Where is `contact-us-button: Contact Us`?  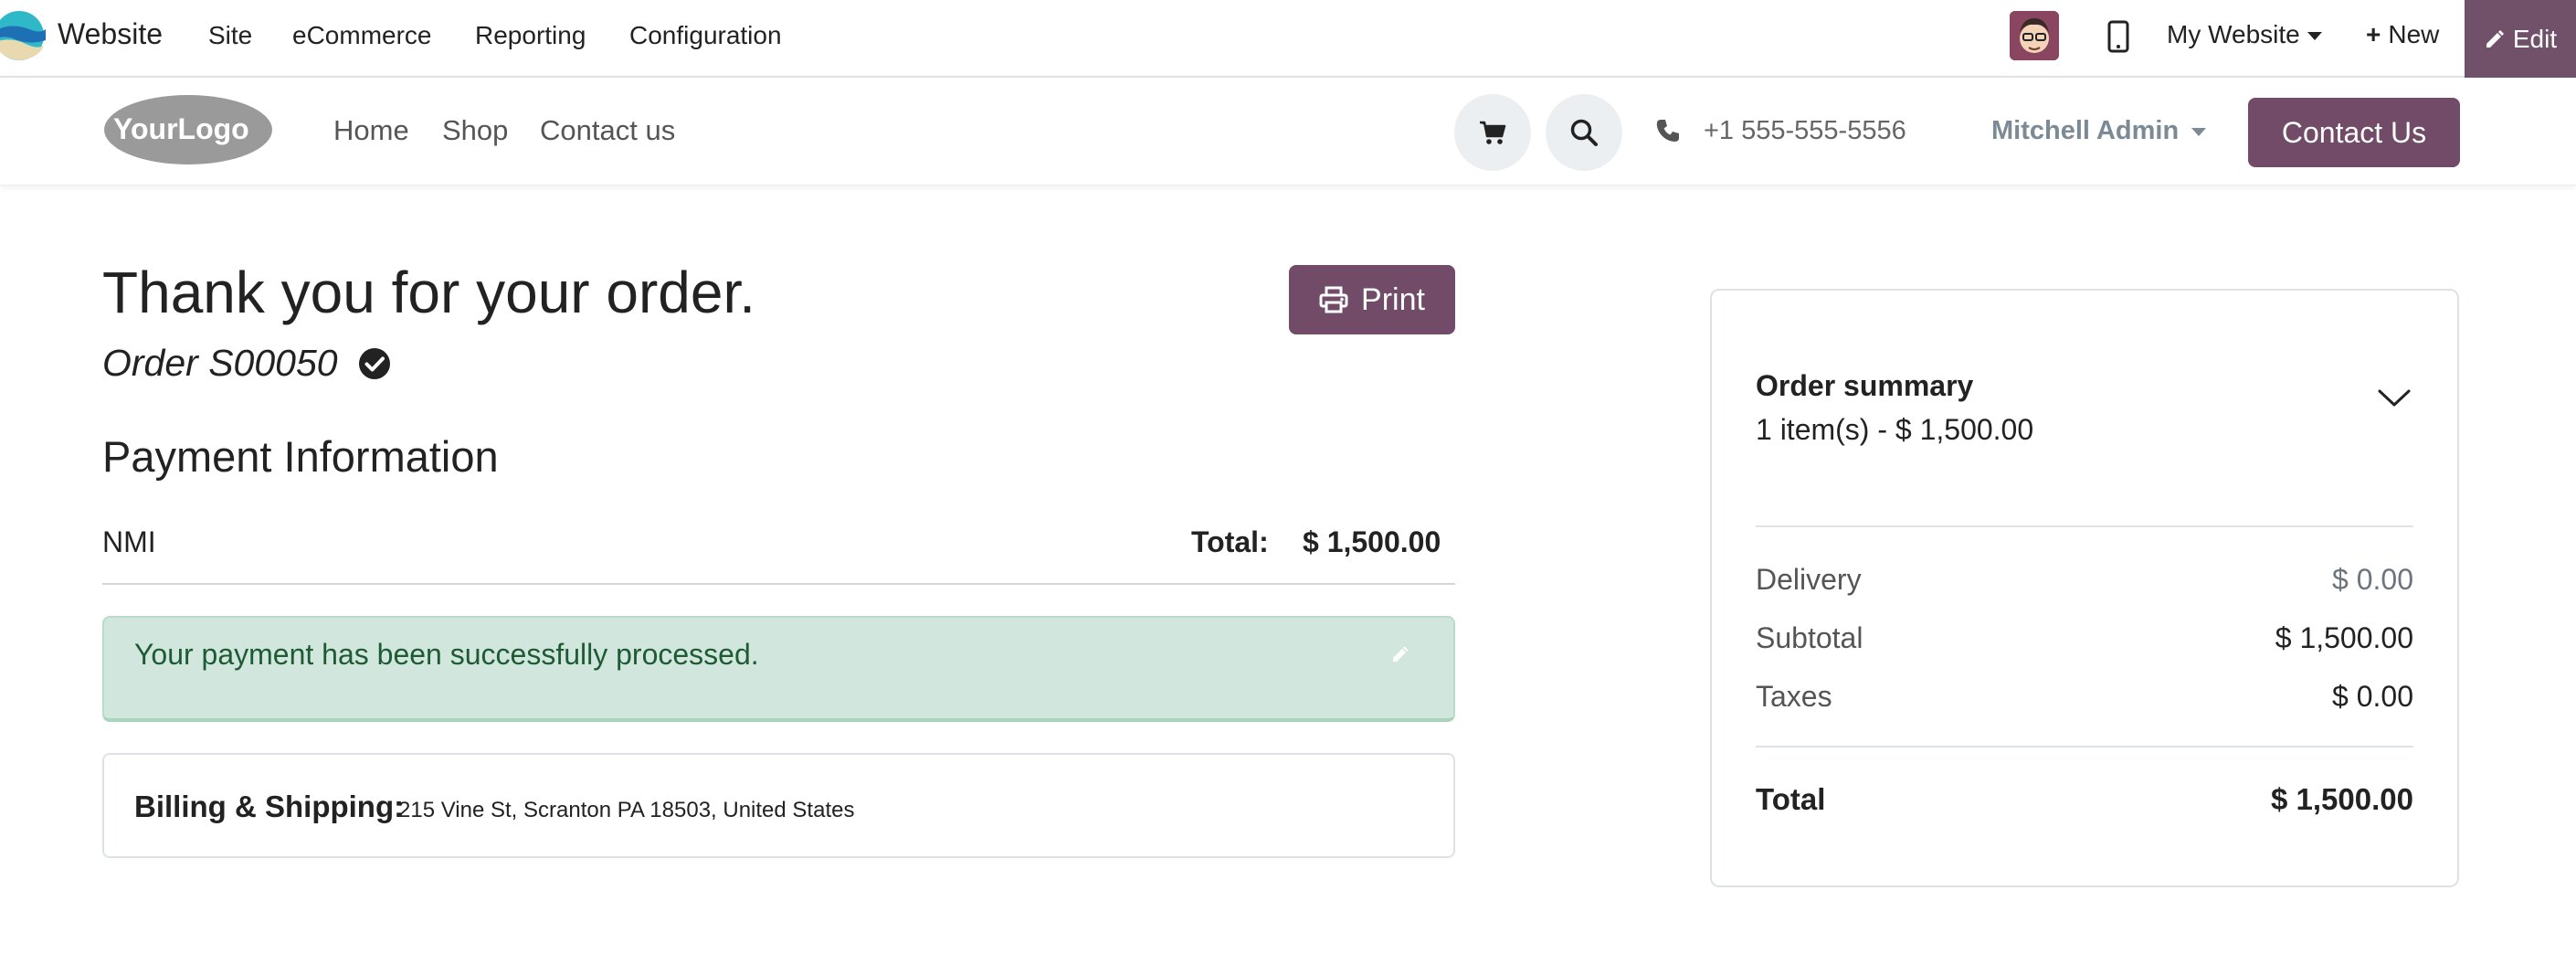
contact-us-button: Contact Us is located at coordinates (2354, 132).